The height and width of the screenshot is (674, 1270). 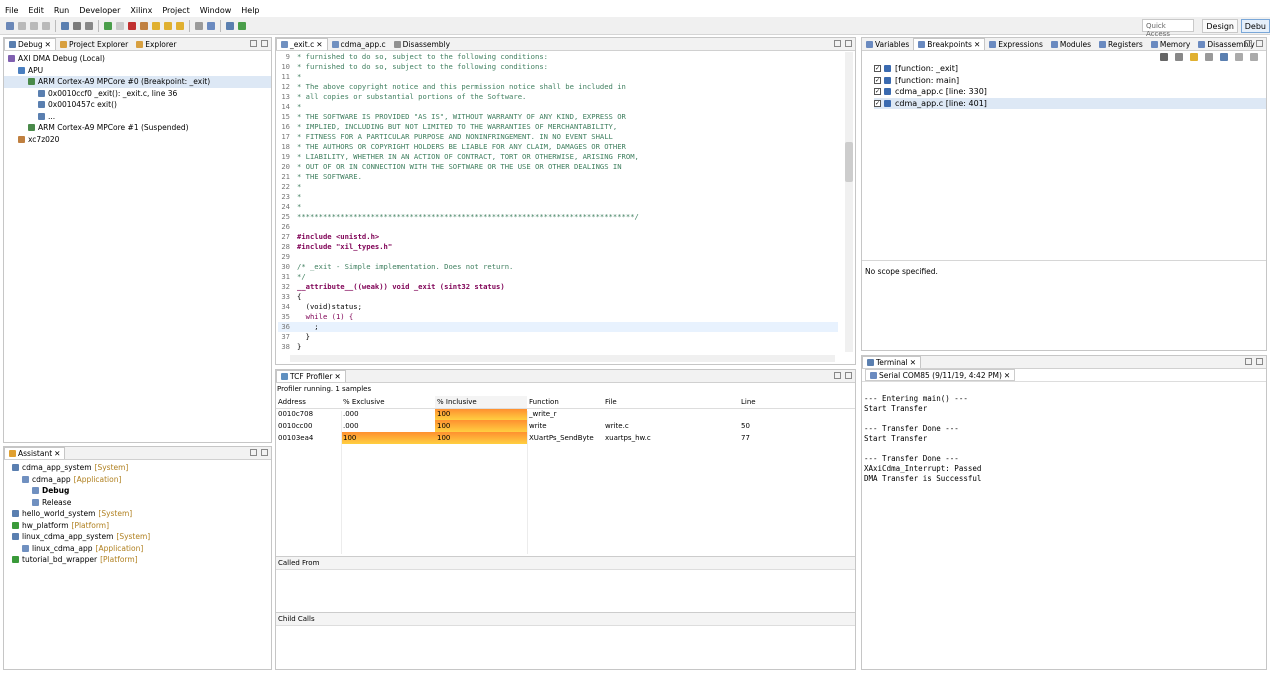 What do you see at coordinates (797, 402) in the screenshot?
I see `col-line: Line` at bounding box center [797, 402].